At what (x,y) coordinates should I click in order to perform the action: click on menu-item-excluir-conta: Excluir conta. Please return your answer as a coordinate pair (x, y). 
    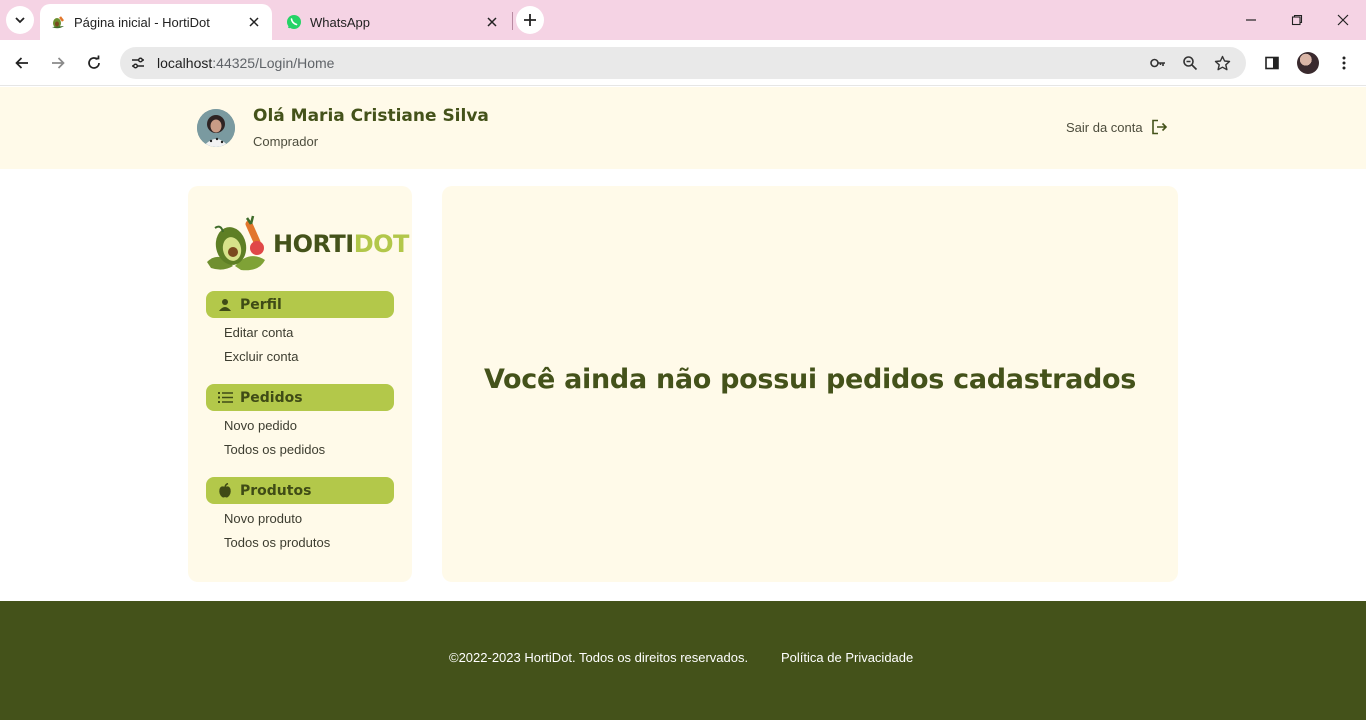
    Looking at the image, I should click on (261, 356).